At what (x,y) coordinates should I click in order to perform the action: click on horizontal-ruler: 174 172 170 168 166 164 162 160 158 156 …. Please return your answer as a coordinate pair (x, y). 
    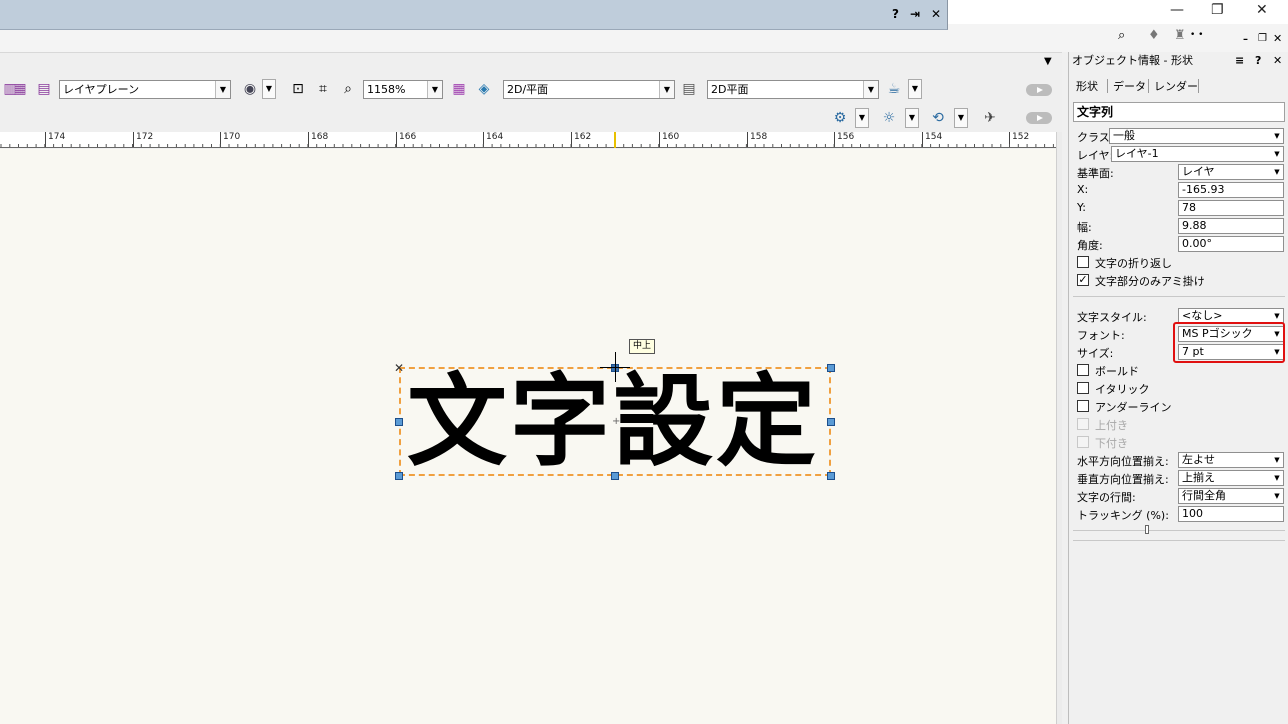
    Looking at the image, I should click on (528, 140).